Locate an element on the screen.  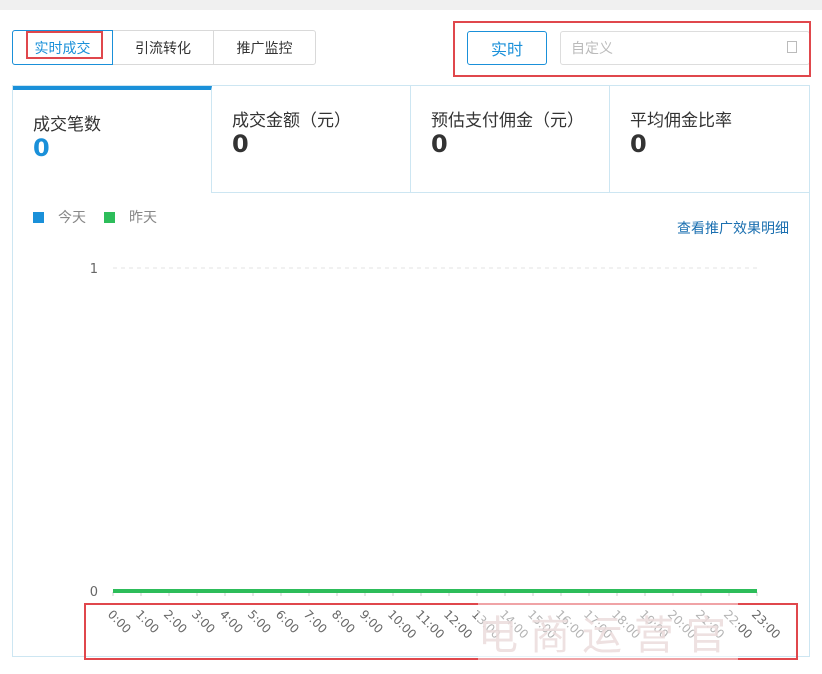
x-tick-label: 5:00 is located at coordinates (259, 621).